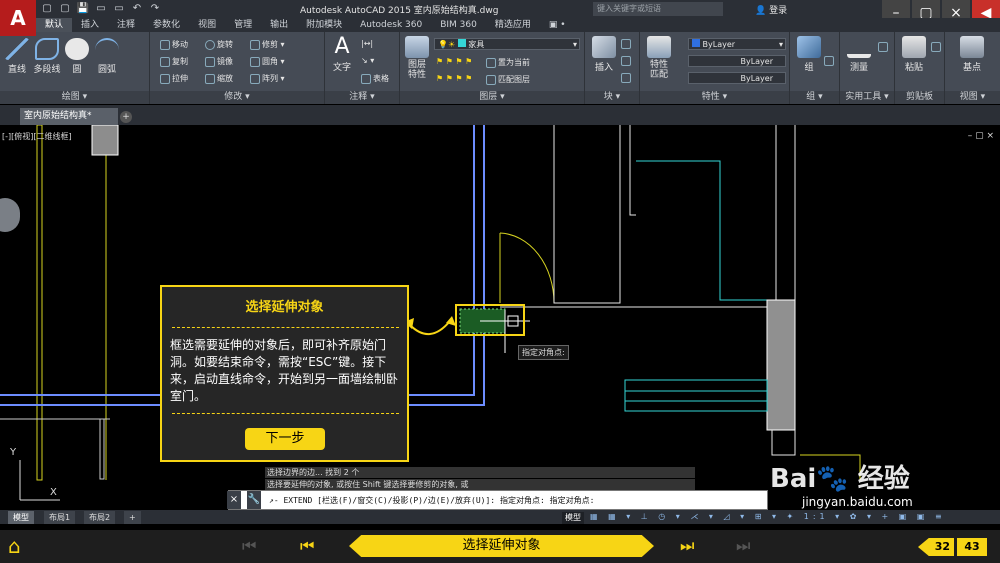 The height and width of the screenshot is (563, 1000). I want to click on make-current-tool: 置为当前, so click(508, 62).